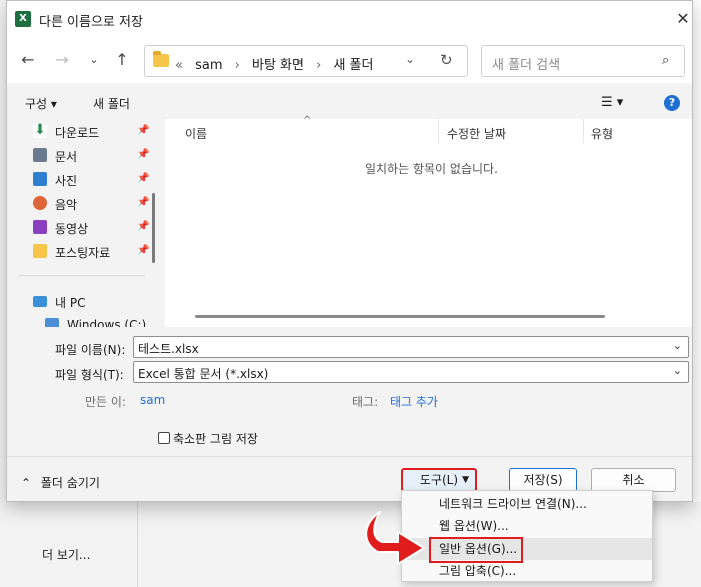 The width and height of the screenshot is (701, 587). Describe the element at coordinates (476, 550) in the screenshot. I see `highlight-box` at that location.